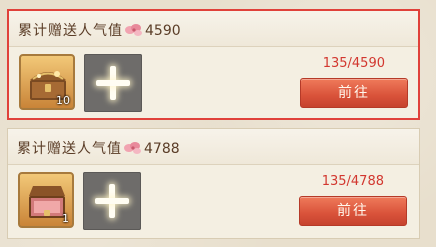 This screenshot has height=247, width=436. Describe the element at coordinates (65, 218) in the screenshot. I see `reward-quantity: 1` at that location.